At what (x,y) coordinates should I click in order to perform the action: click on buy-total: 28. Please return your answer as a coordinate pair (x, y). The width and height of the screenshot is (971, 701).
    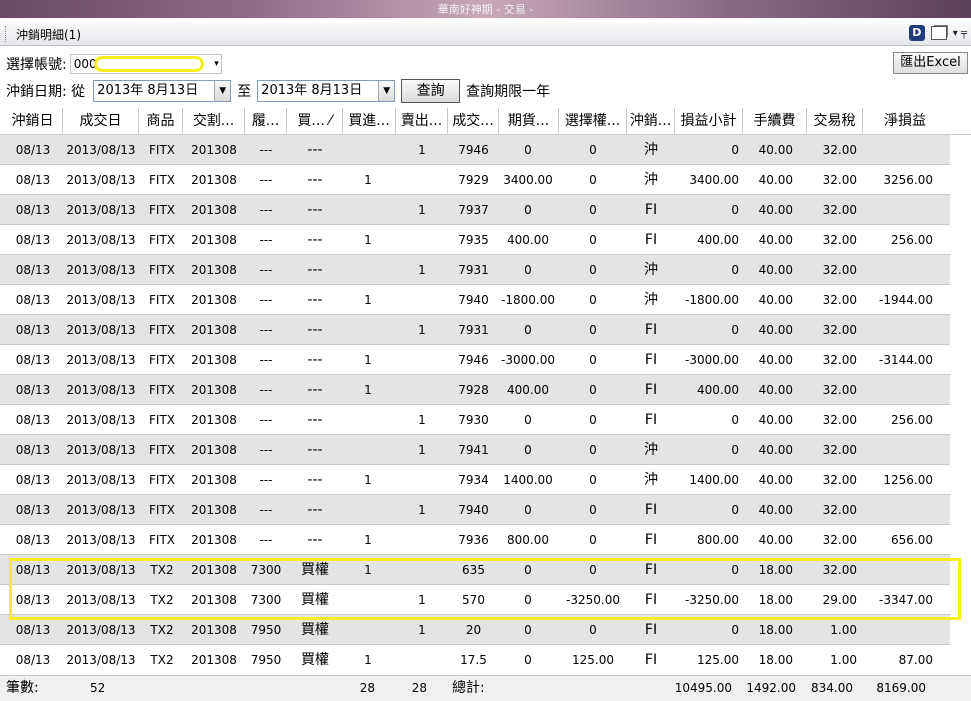
    Looking at the image, I should click on (367, 688).